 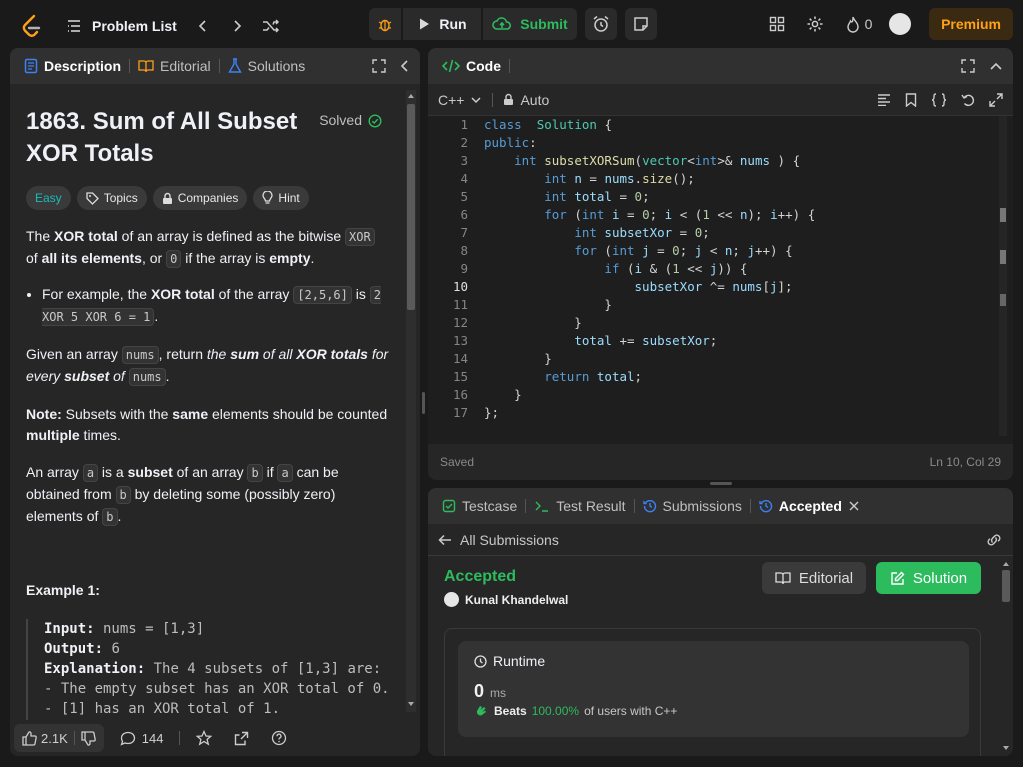 I want to click on random-problem-button, so click(x=271, y=26).